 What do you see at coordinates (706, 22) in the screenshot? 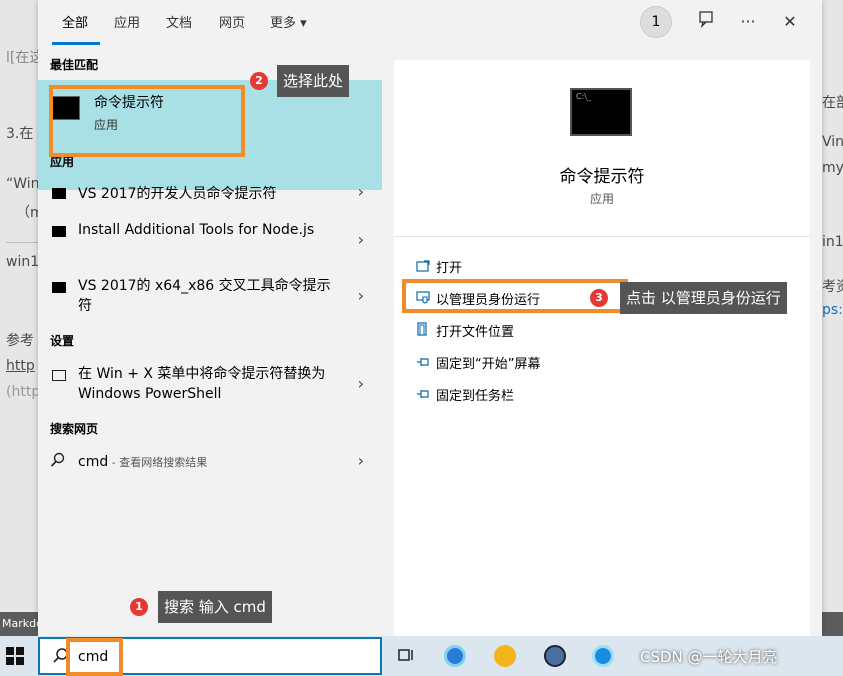
I see `feedback-icon` at bounding box center [706, 22].